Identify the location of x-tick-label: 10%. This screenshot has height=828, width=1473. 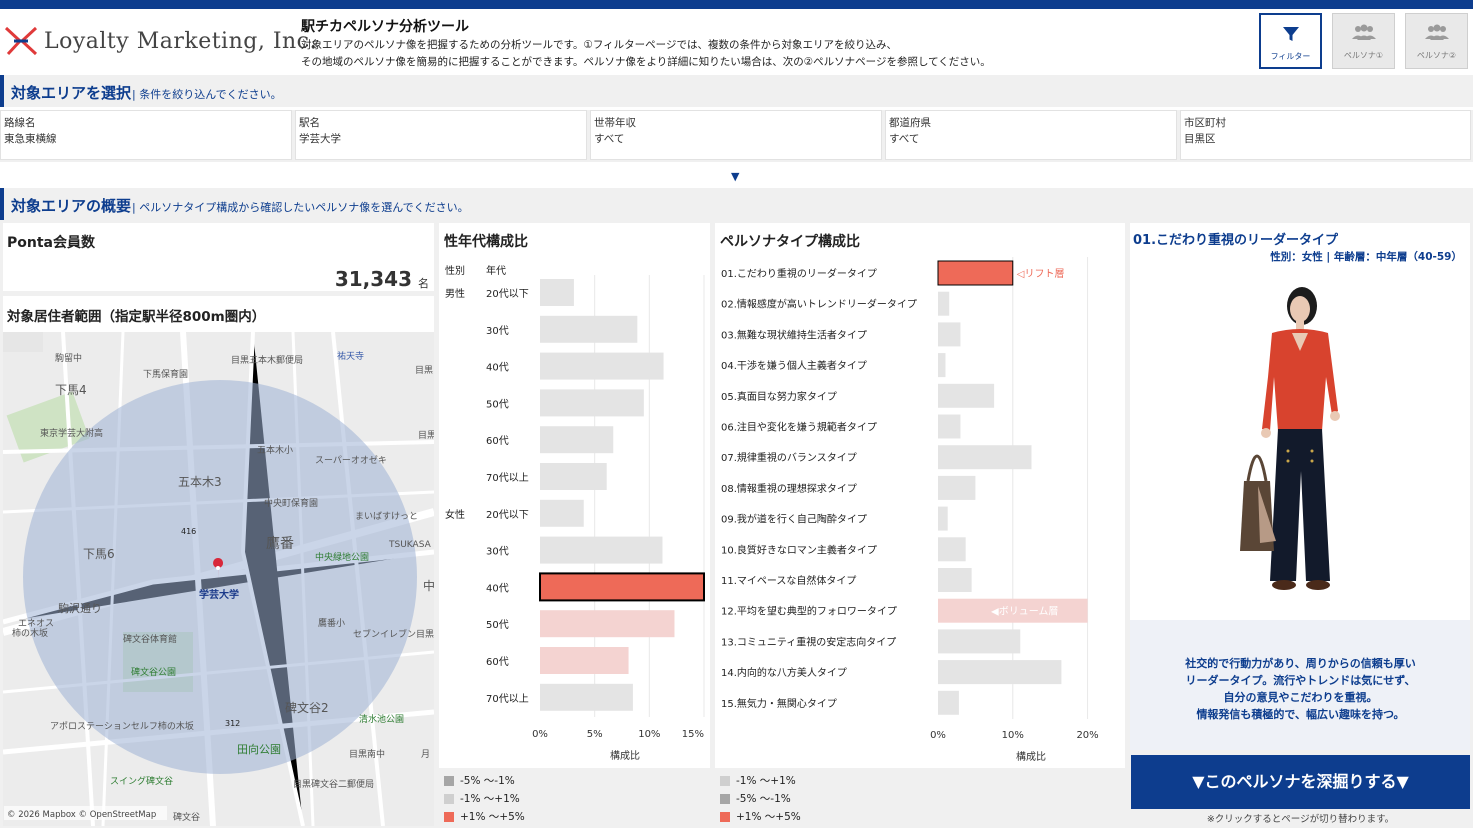
(1013, 735).